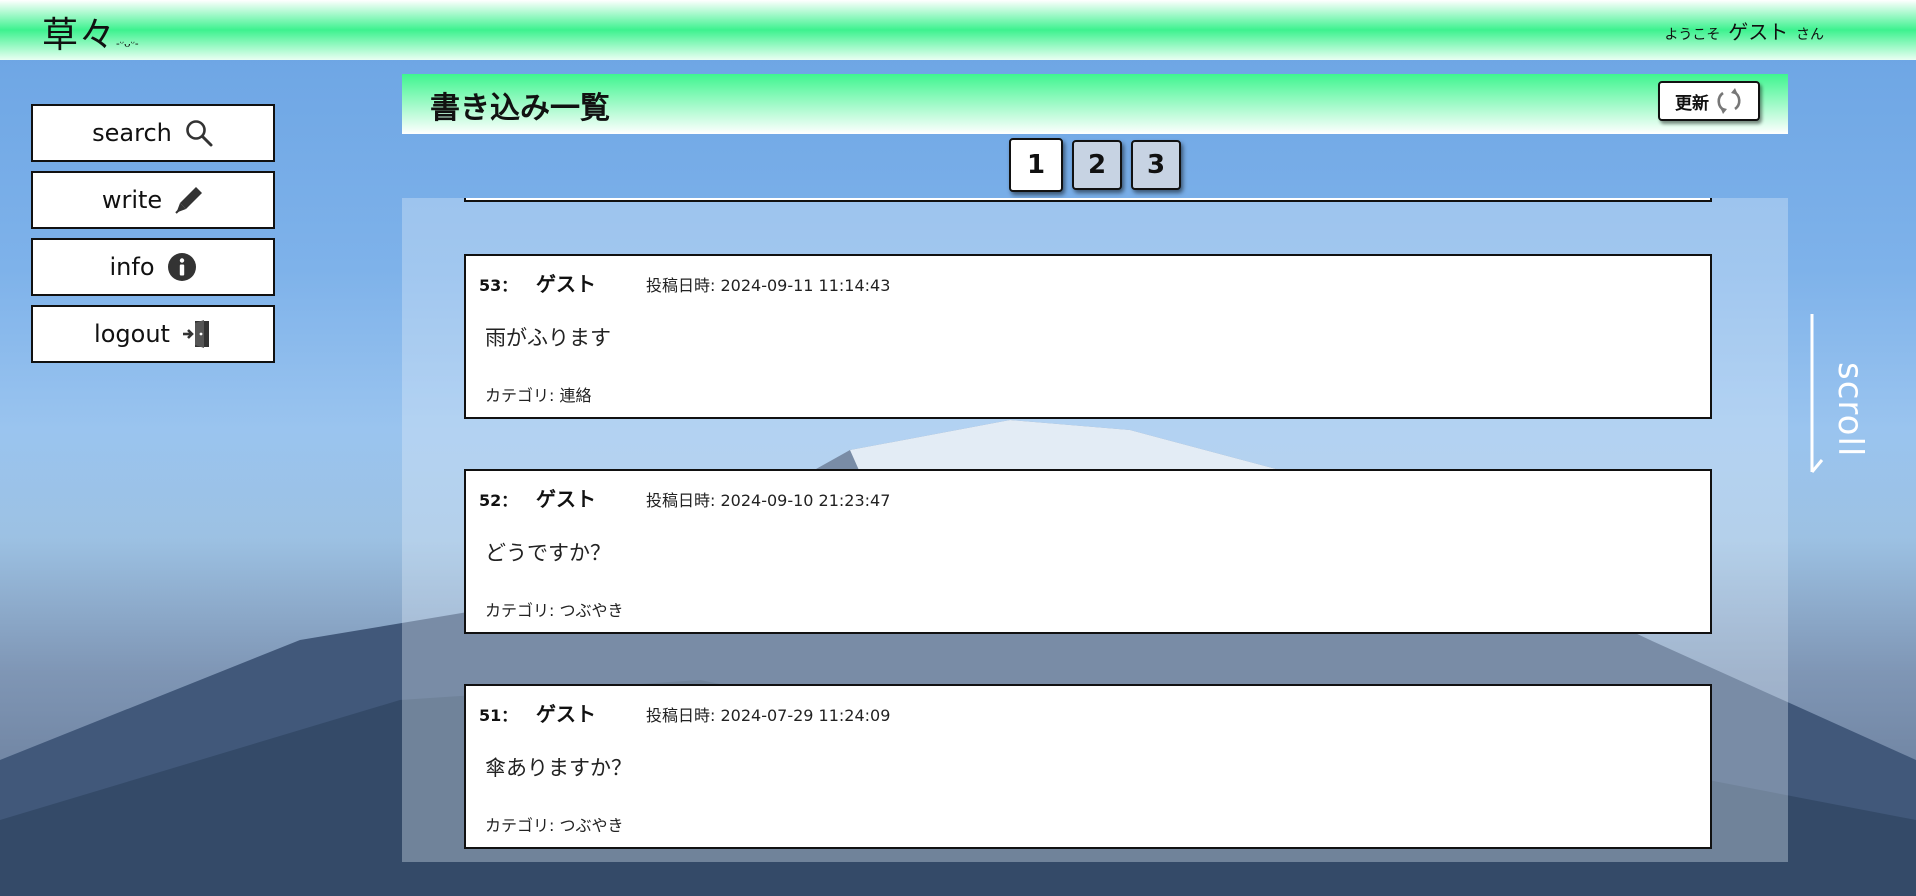 Image resolution: width=1916 pixels, height=896 pixels. What do you see at coordinates (558, 768) in the screenshot?
I see `post-body: 傘ありますか？` at bounding box center [558, 768].